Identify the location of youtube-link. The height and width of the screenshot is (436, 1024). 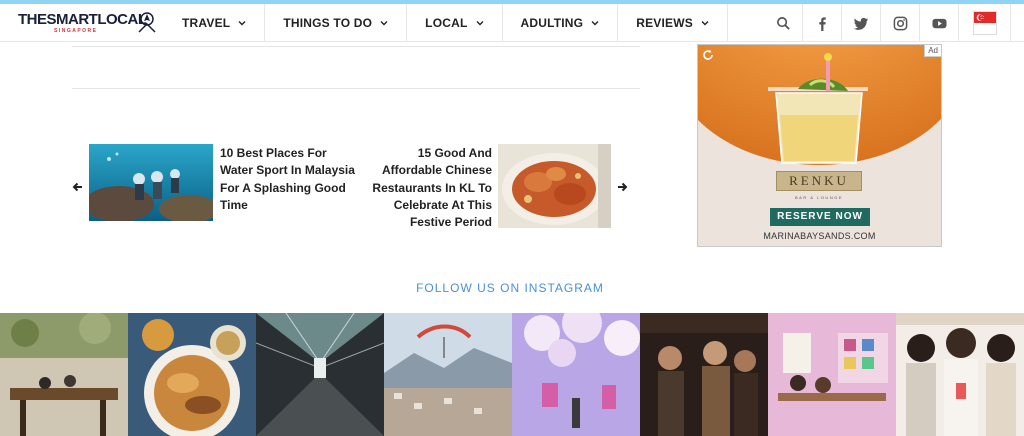
(939, 23).